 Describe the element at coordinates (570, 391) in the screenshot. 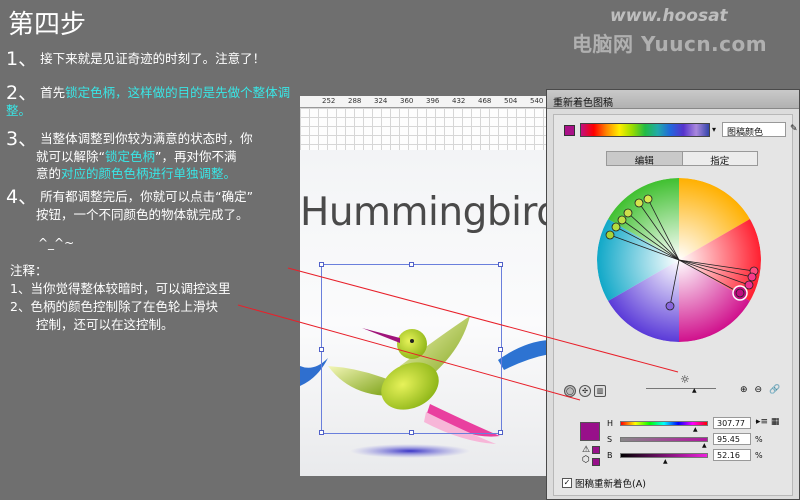

I see `smooth-wheel-icon: ◯` at that location.